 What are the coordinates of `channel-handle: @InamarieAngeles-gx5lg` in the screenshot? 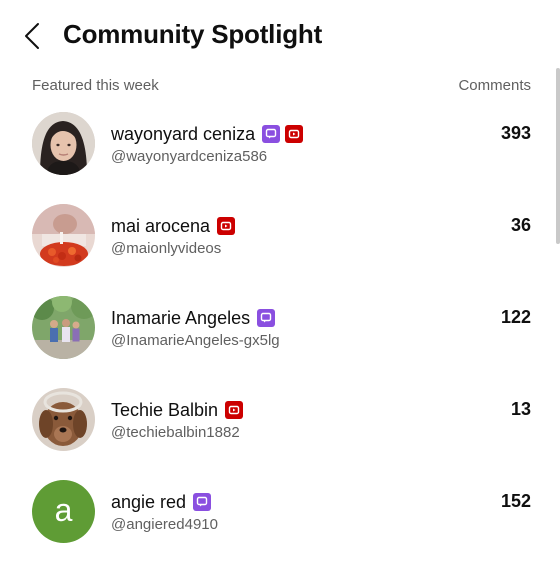 It's located at (195, 340).